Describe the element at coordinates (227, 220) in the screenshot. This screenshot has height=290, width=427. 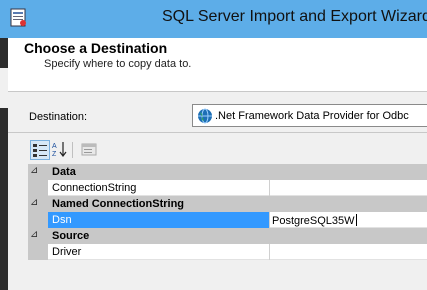
I see `property-row-dsn: Dsn PostgreSQL35W` at that location.